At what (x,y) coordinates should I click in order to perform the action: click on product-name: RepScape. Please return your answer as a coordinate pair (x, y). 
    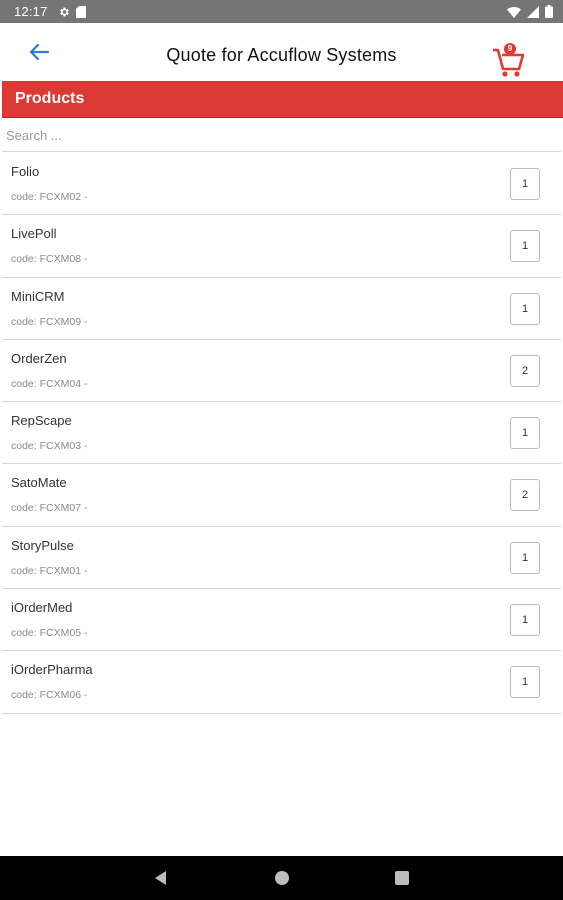
    Looking at the image, I should click on (41, 421).